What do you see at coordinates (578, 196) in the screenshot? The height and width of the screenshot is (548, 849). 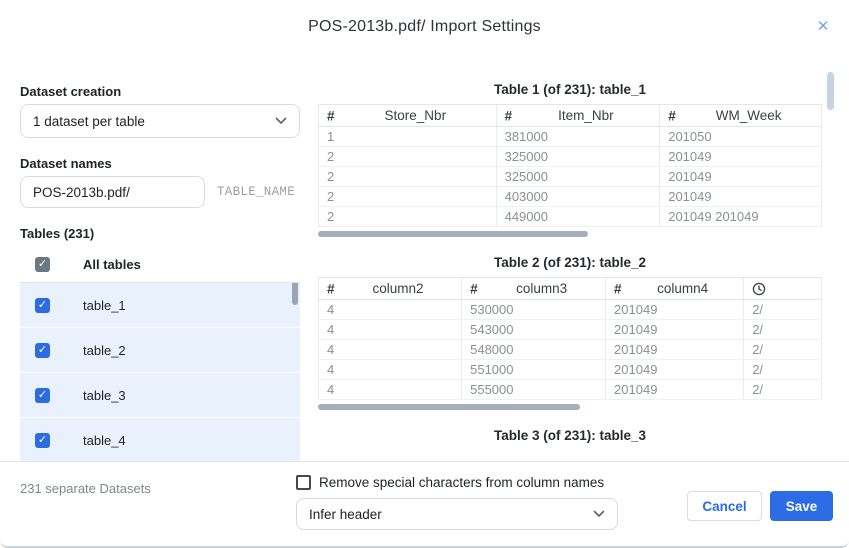 I see `table-cell: 403000` at bounding box center [578, 196].